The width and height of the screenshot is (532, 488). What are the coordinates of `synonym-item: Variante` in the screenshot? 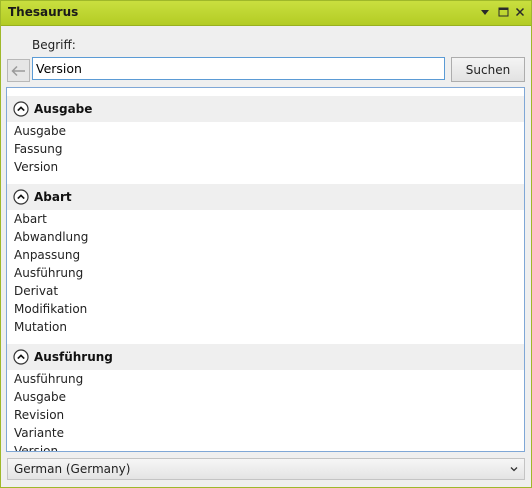 It's located at (265, 433).